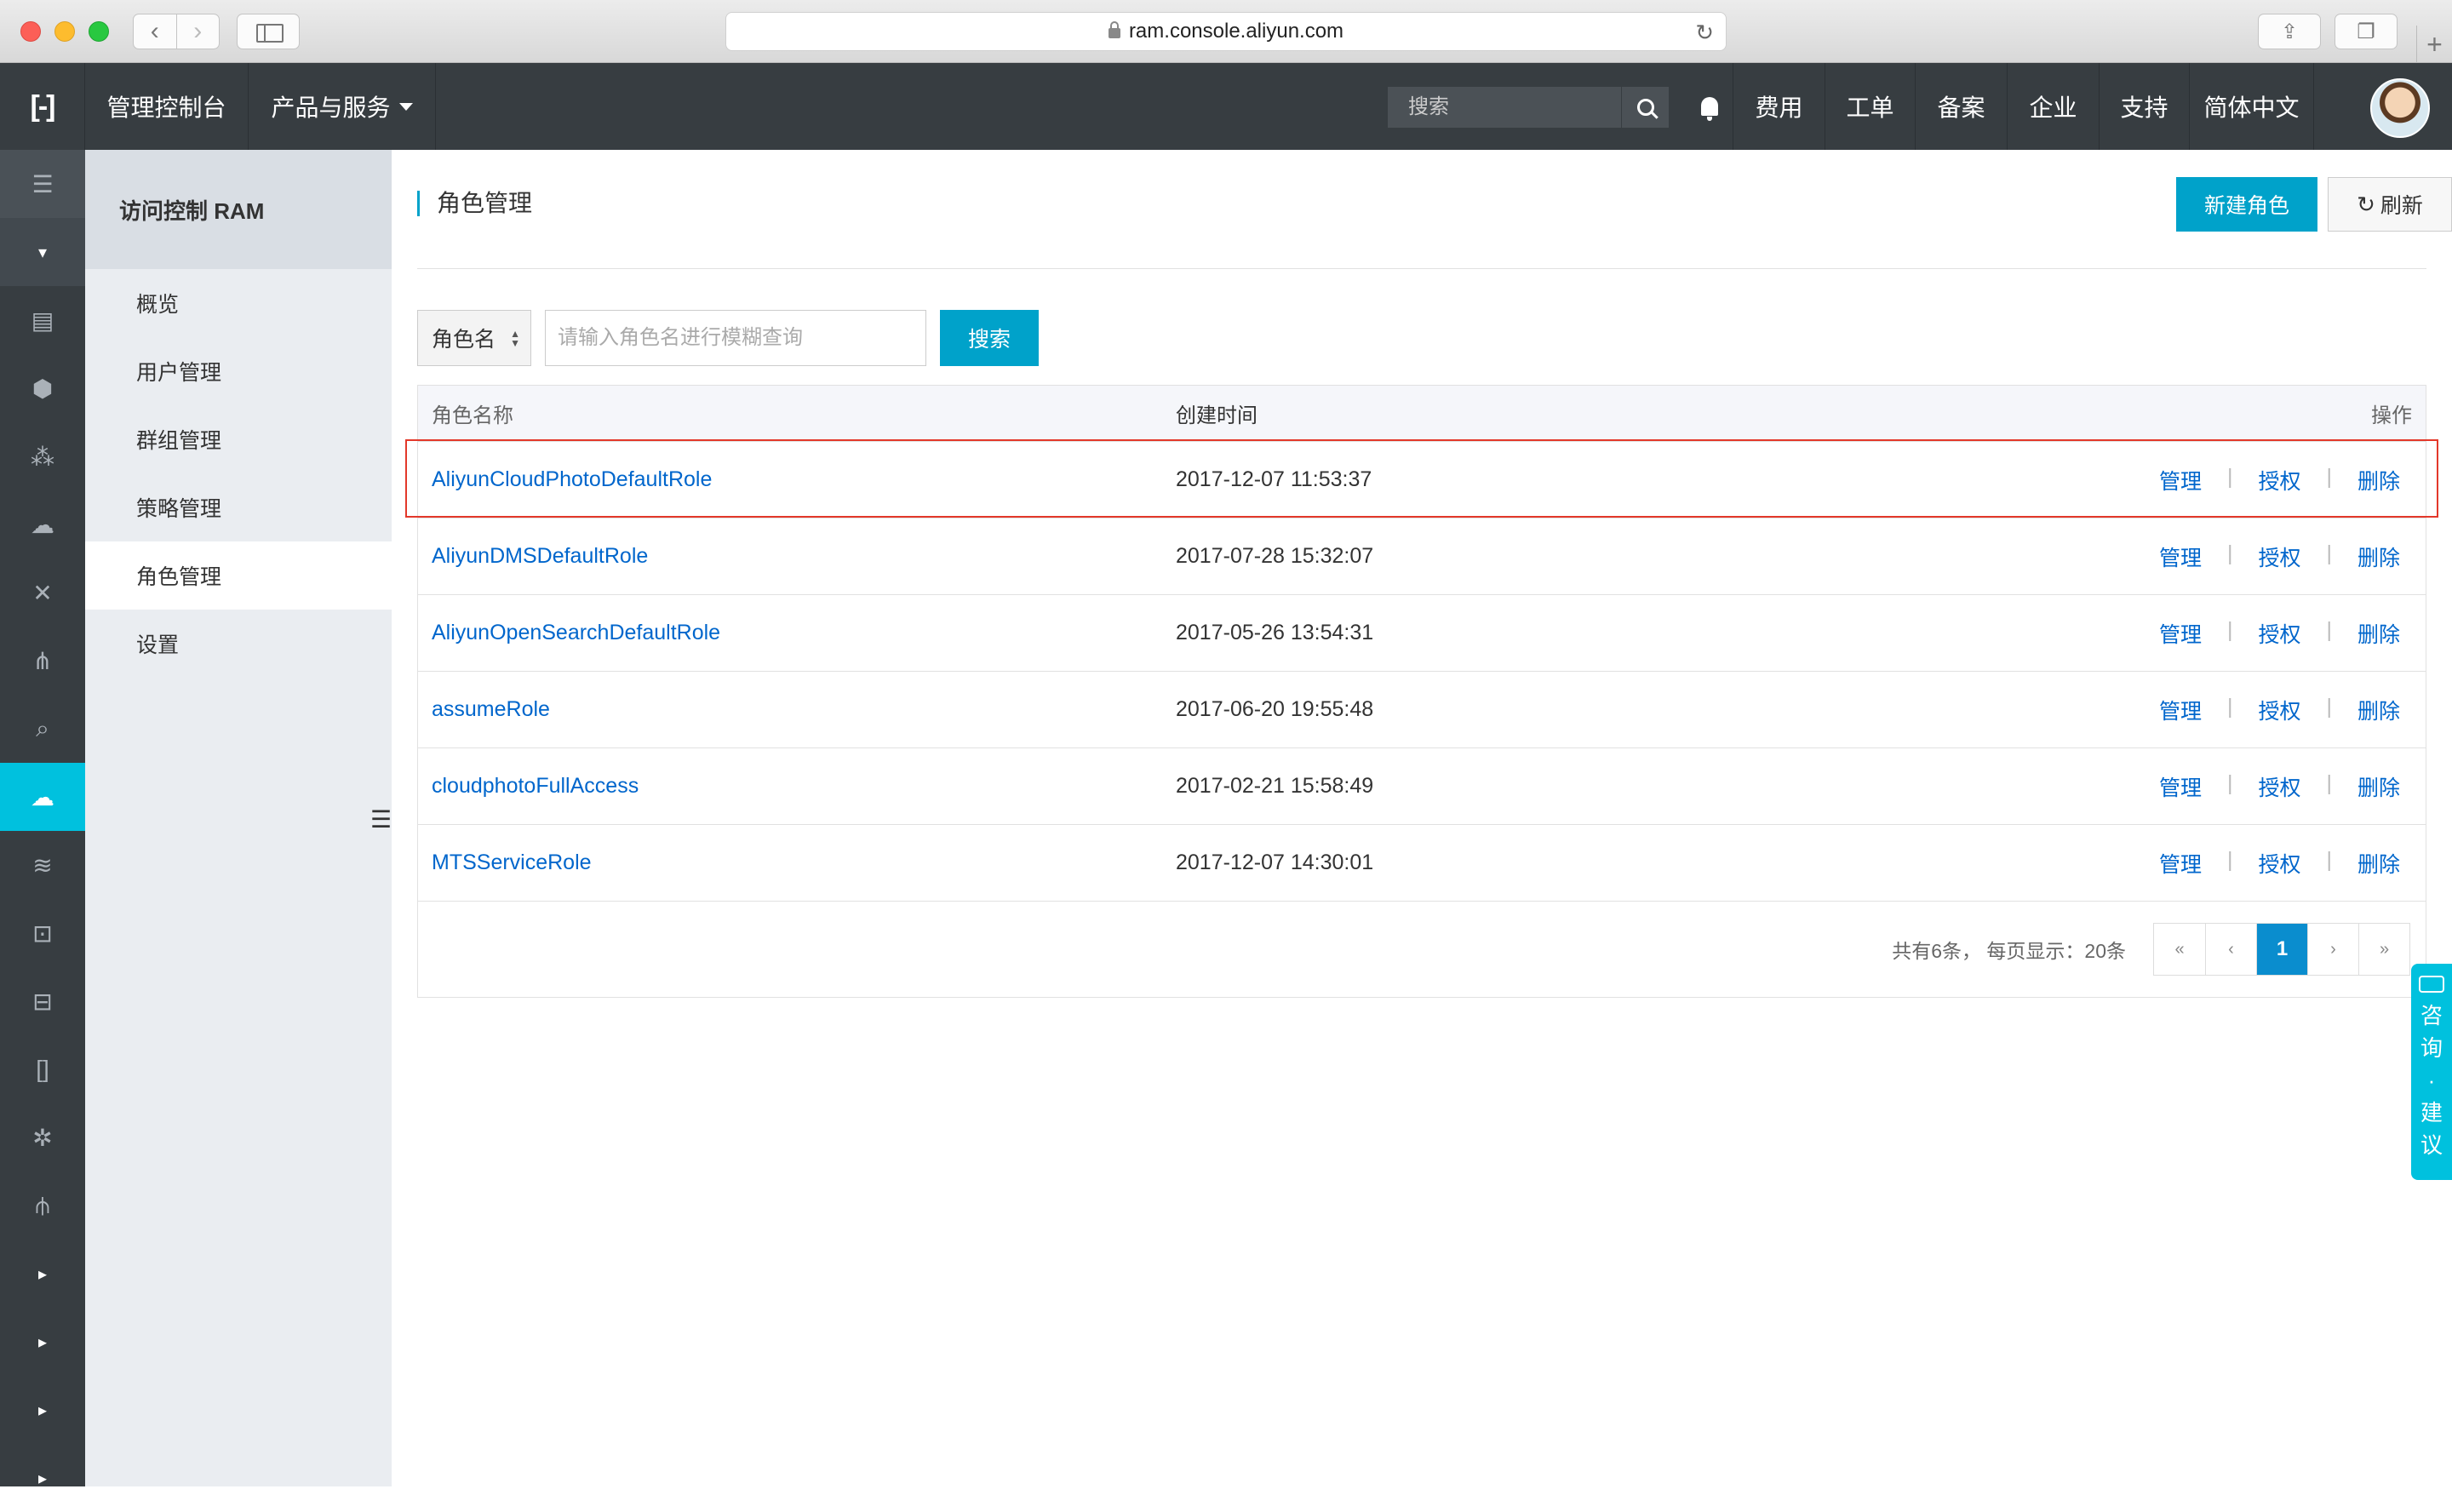  Describe the element at coordinates (342, 106) in the screenshot. I see `products-menu: 产品与服务` at that location.